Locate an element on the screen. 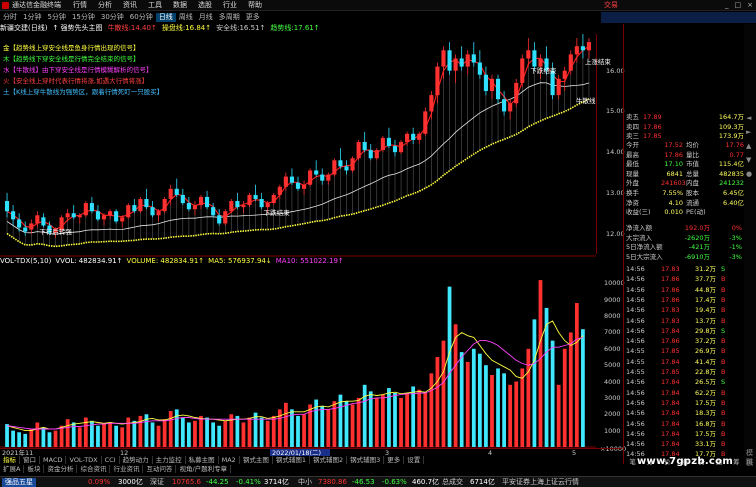  menu-item: 数据 is located at coordinates (180, 5).